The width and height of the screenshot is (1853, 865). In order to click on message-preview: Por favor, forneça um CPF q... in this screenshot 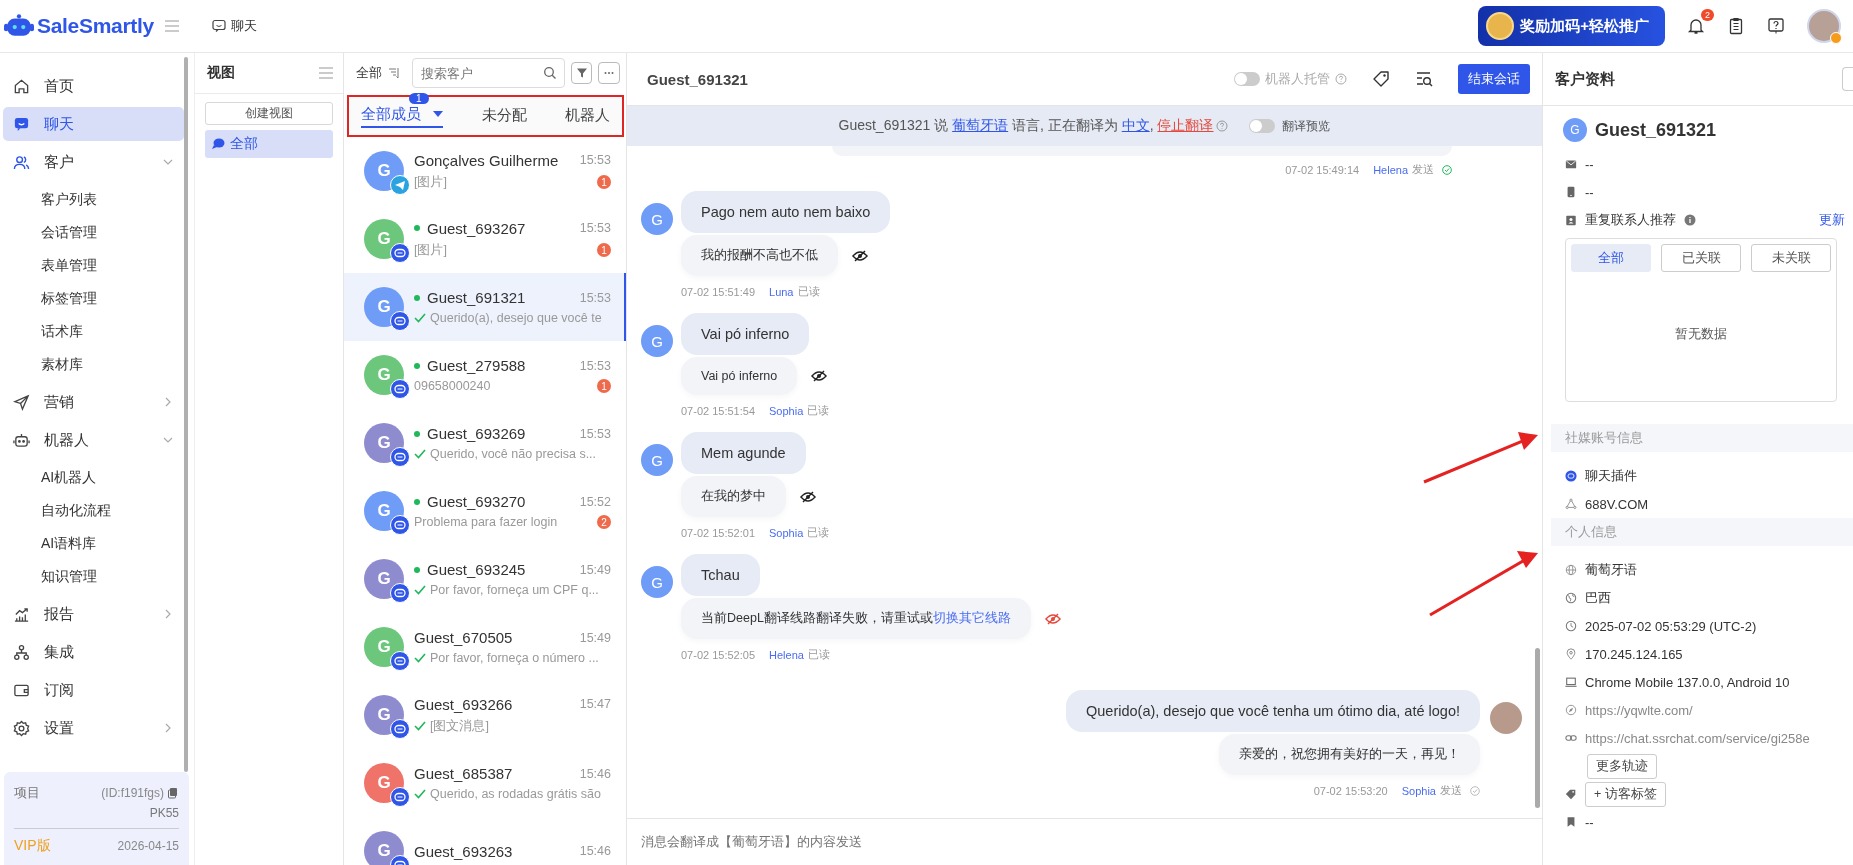, I will do `click(514, 590)`.